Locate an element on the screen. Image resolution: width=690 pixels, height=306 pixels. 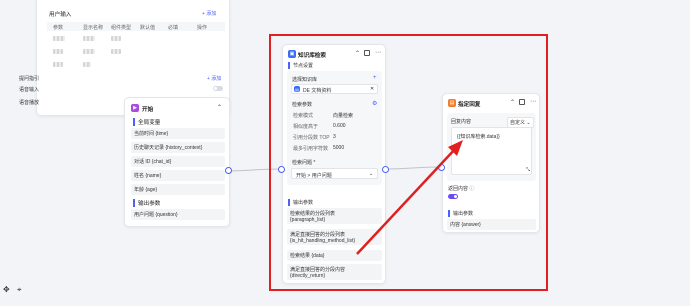
global-var-history: 历史聊天记录 {history_context} is located at coordinates (178, 147).